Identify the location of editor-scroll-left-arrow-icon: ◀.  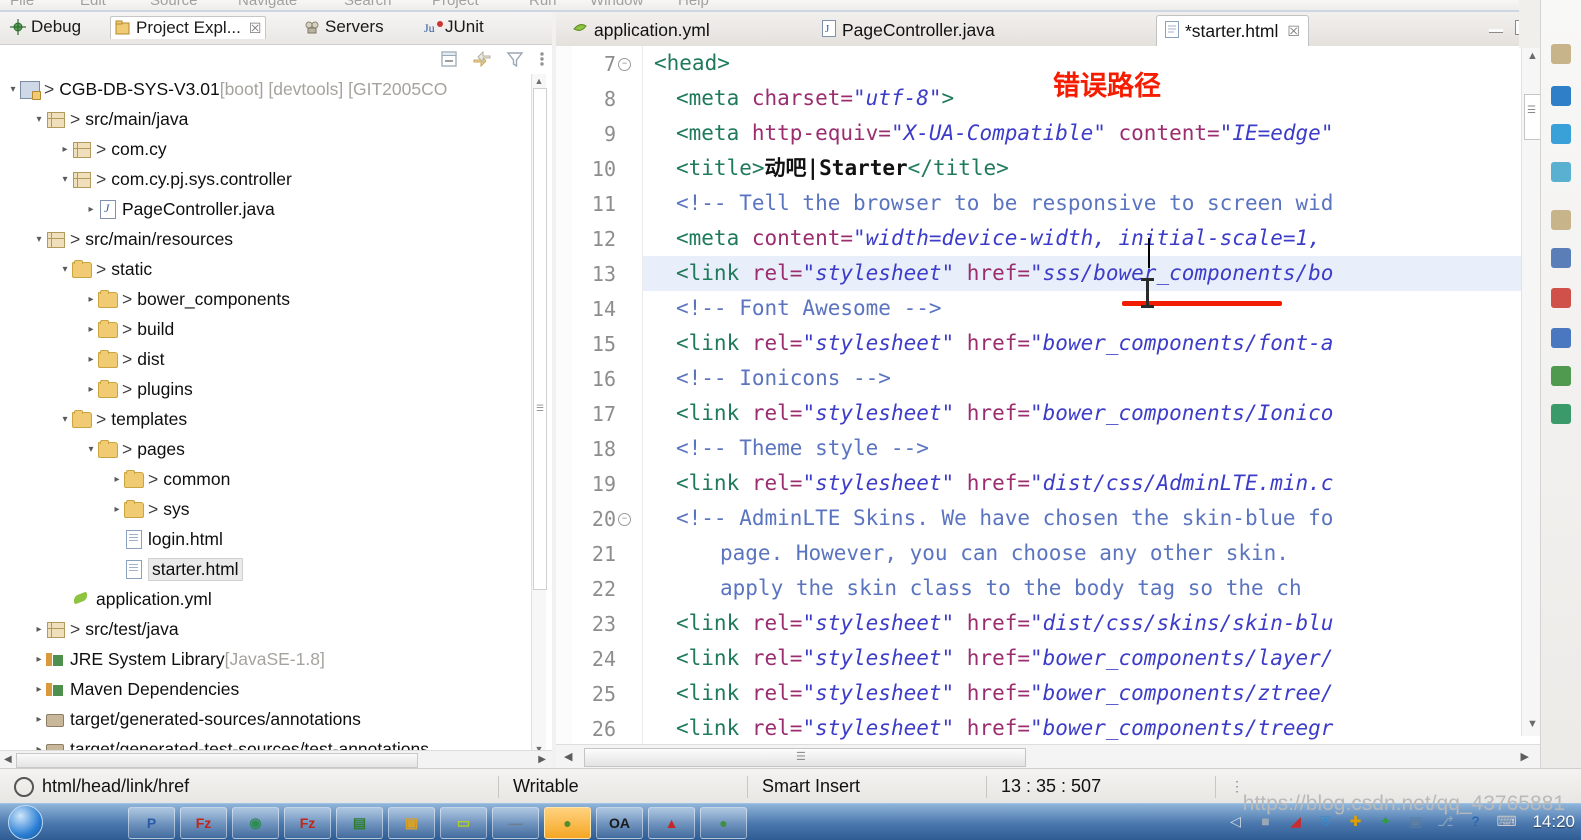
(568, 756).